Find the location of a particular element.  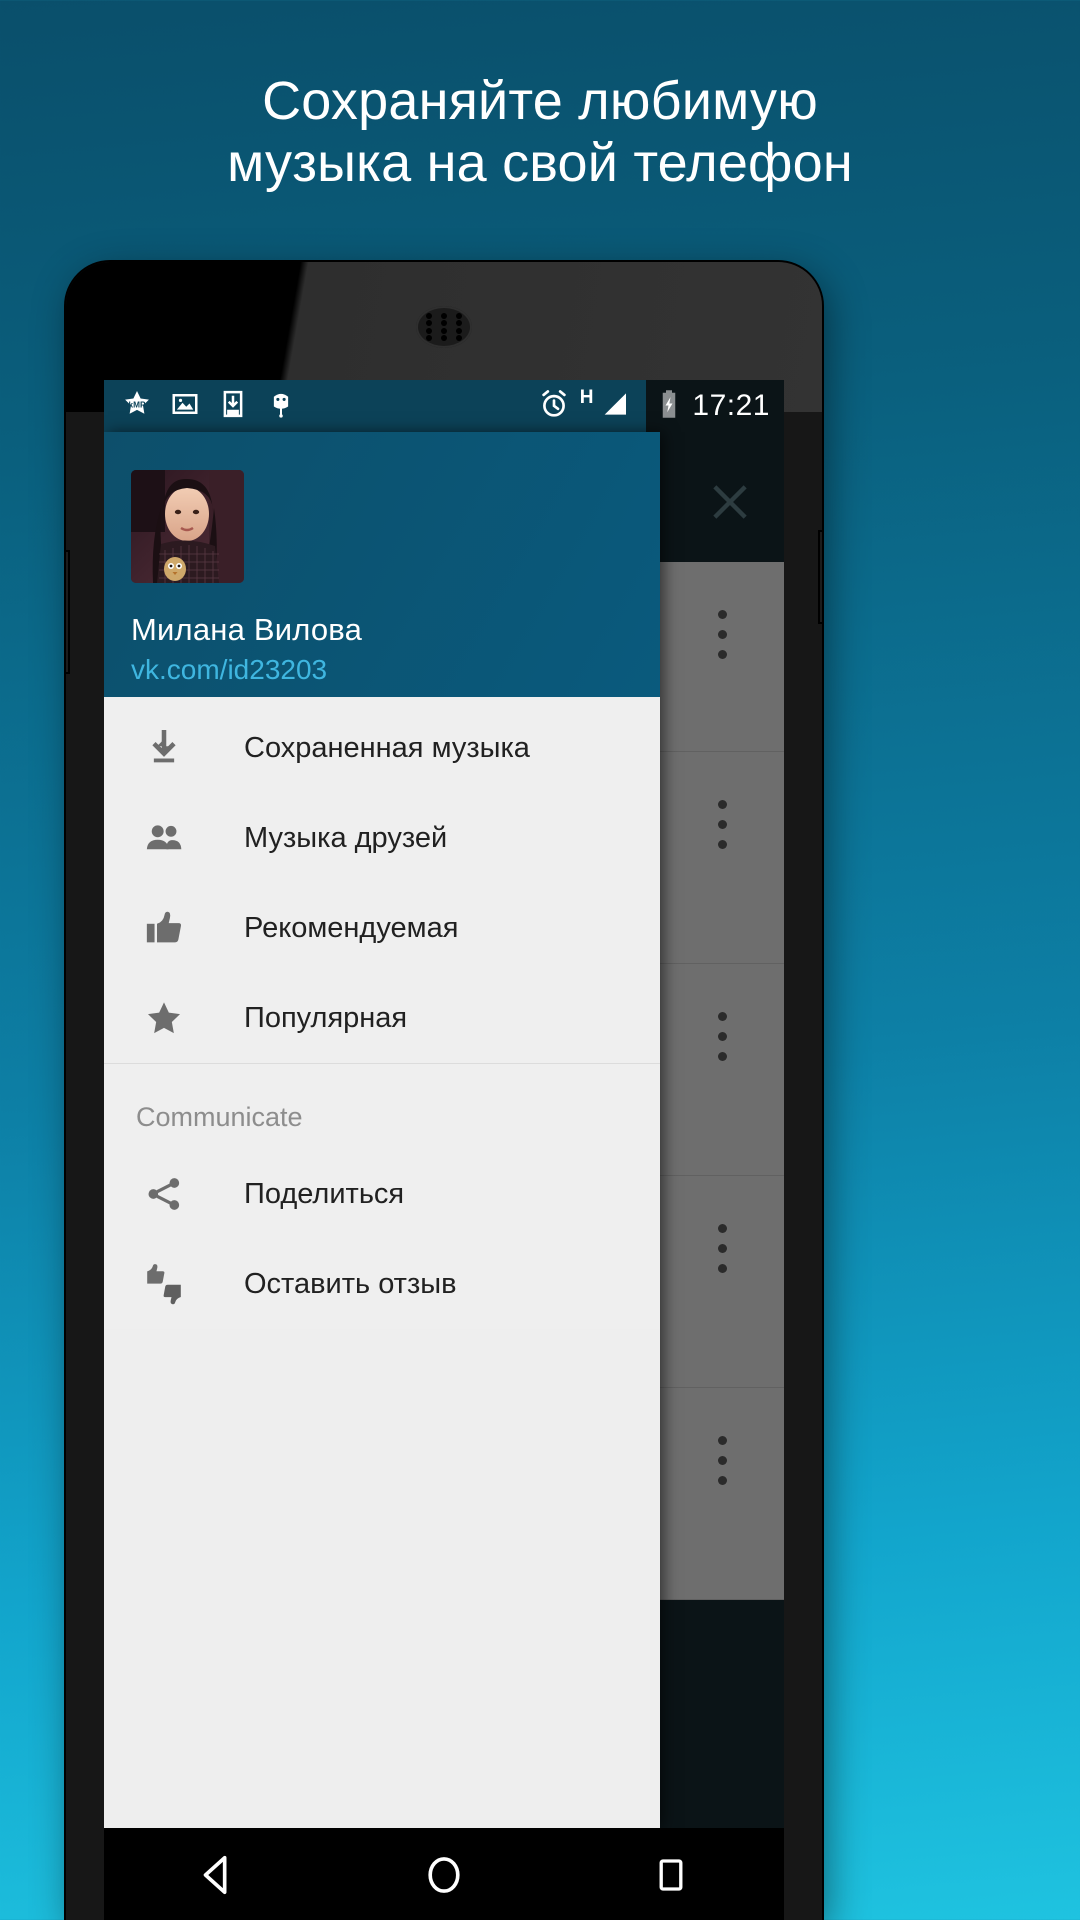

share-icon is located at coordinates (164, 1194).